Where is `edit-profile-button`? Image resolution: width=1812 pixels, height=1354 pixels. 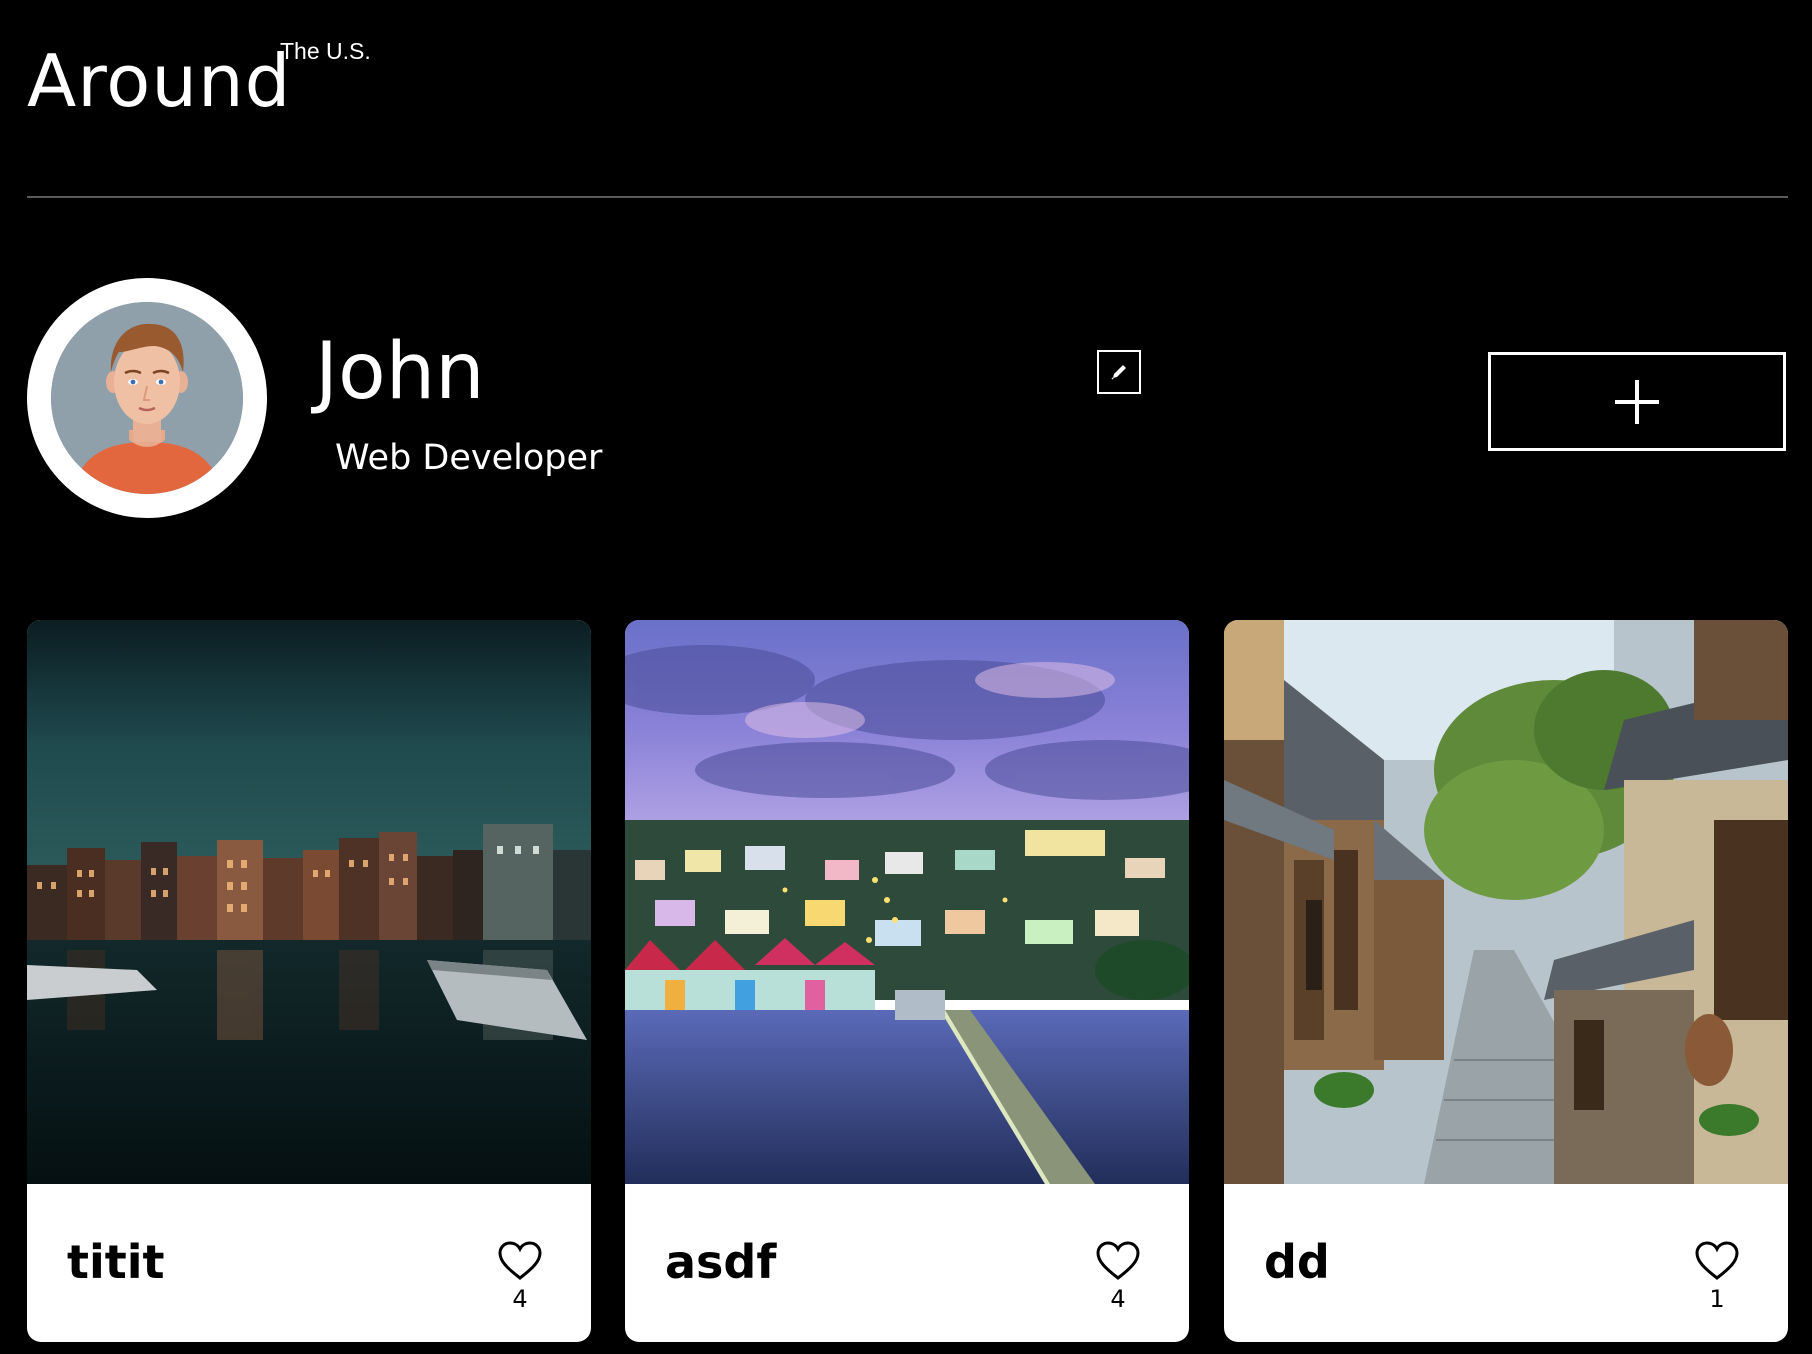 edit-profile-button is located at coordinates (1119, 372).